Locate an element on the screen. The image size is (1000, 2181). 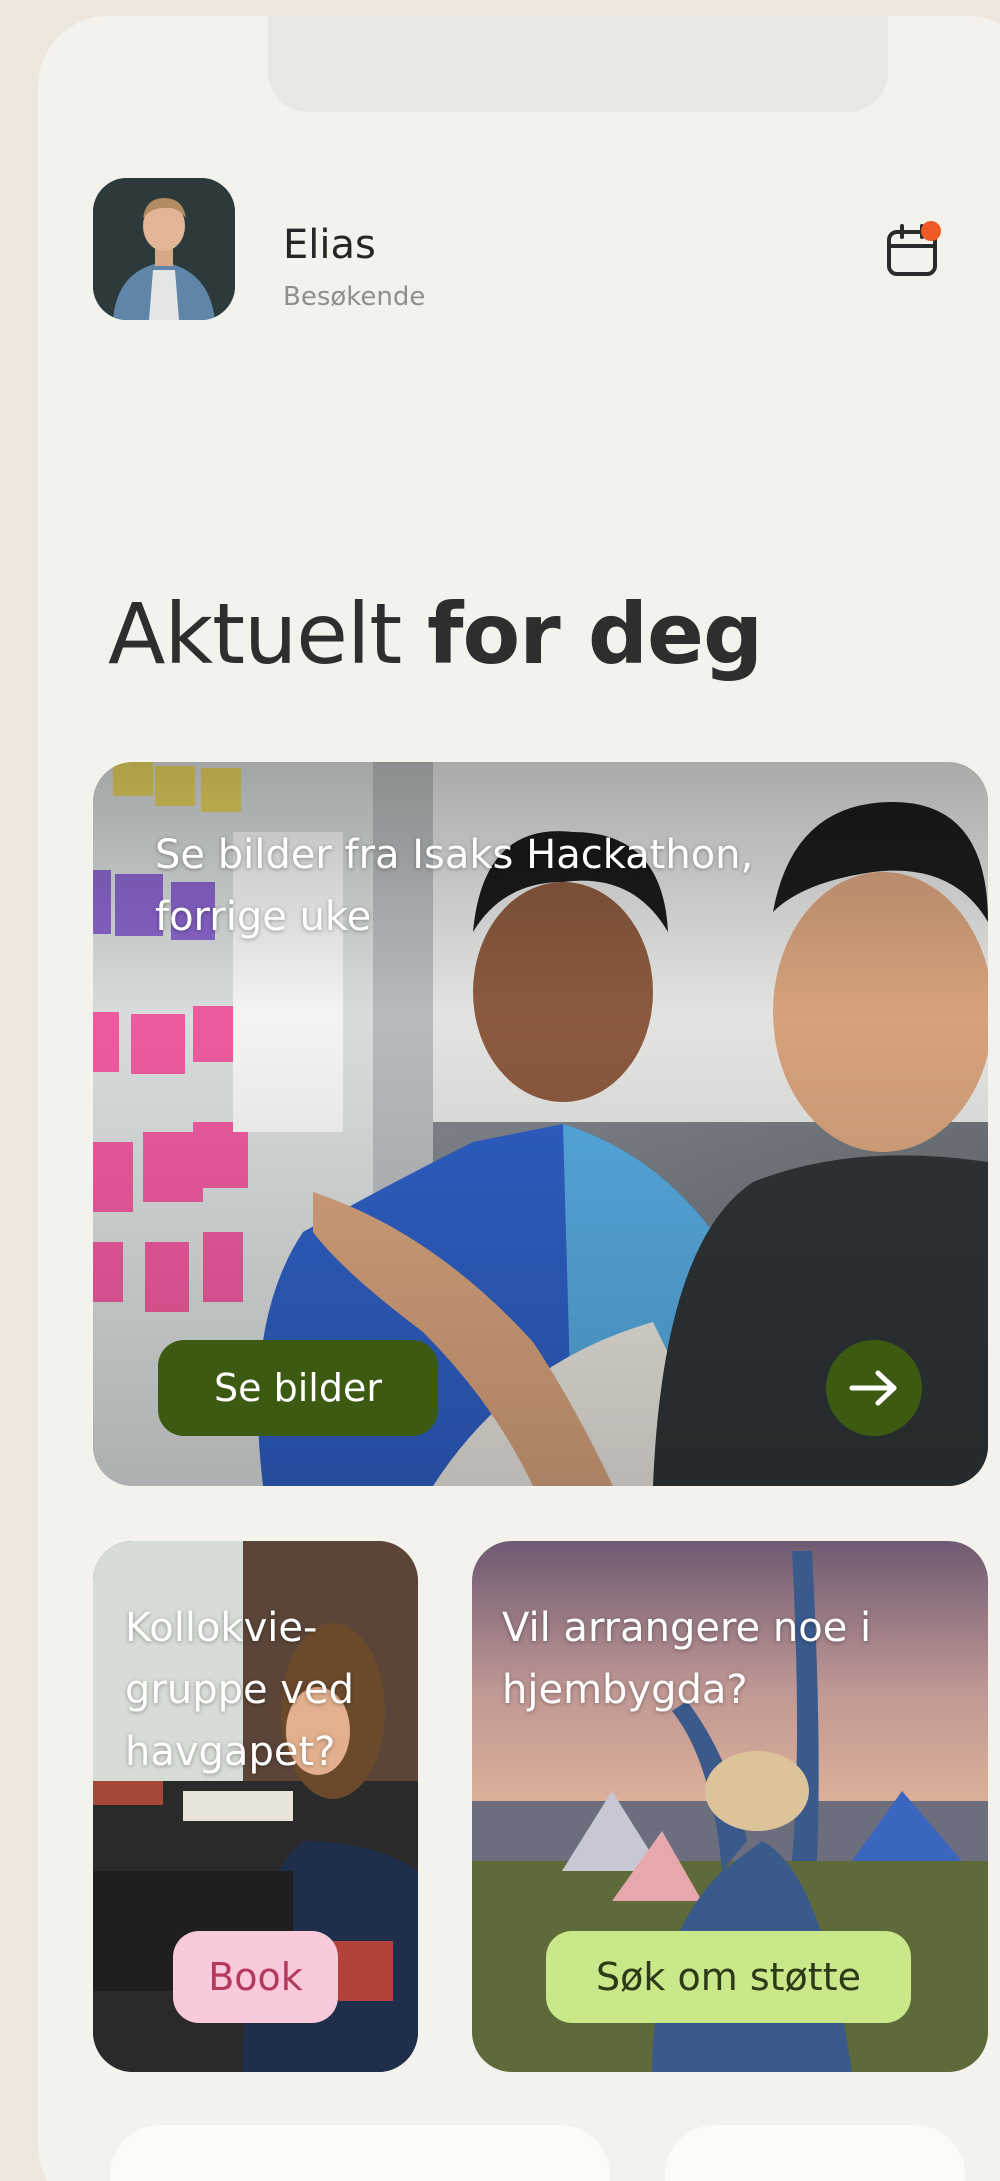
study-group-title: Kollokvie-gruppe ved havgapet? is located at coordinates (239, 1690).